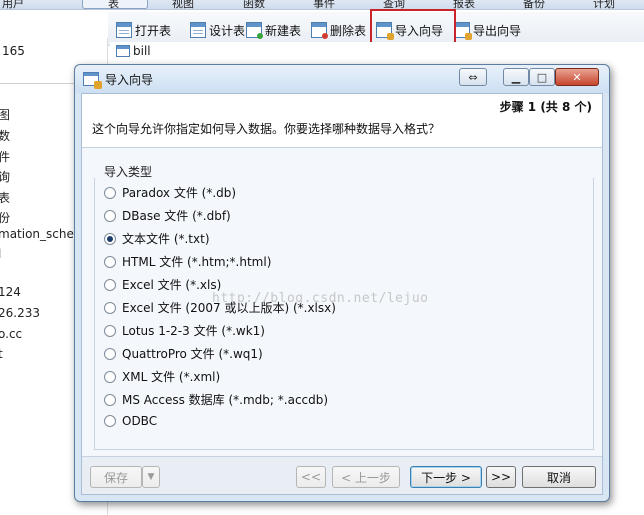 The width and height of the screenshot is (644, 515). I want to click on dialog-title: 导入向导, so click(129, 80).